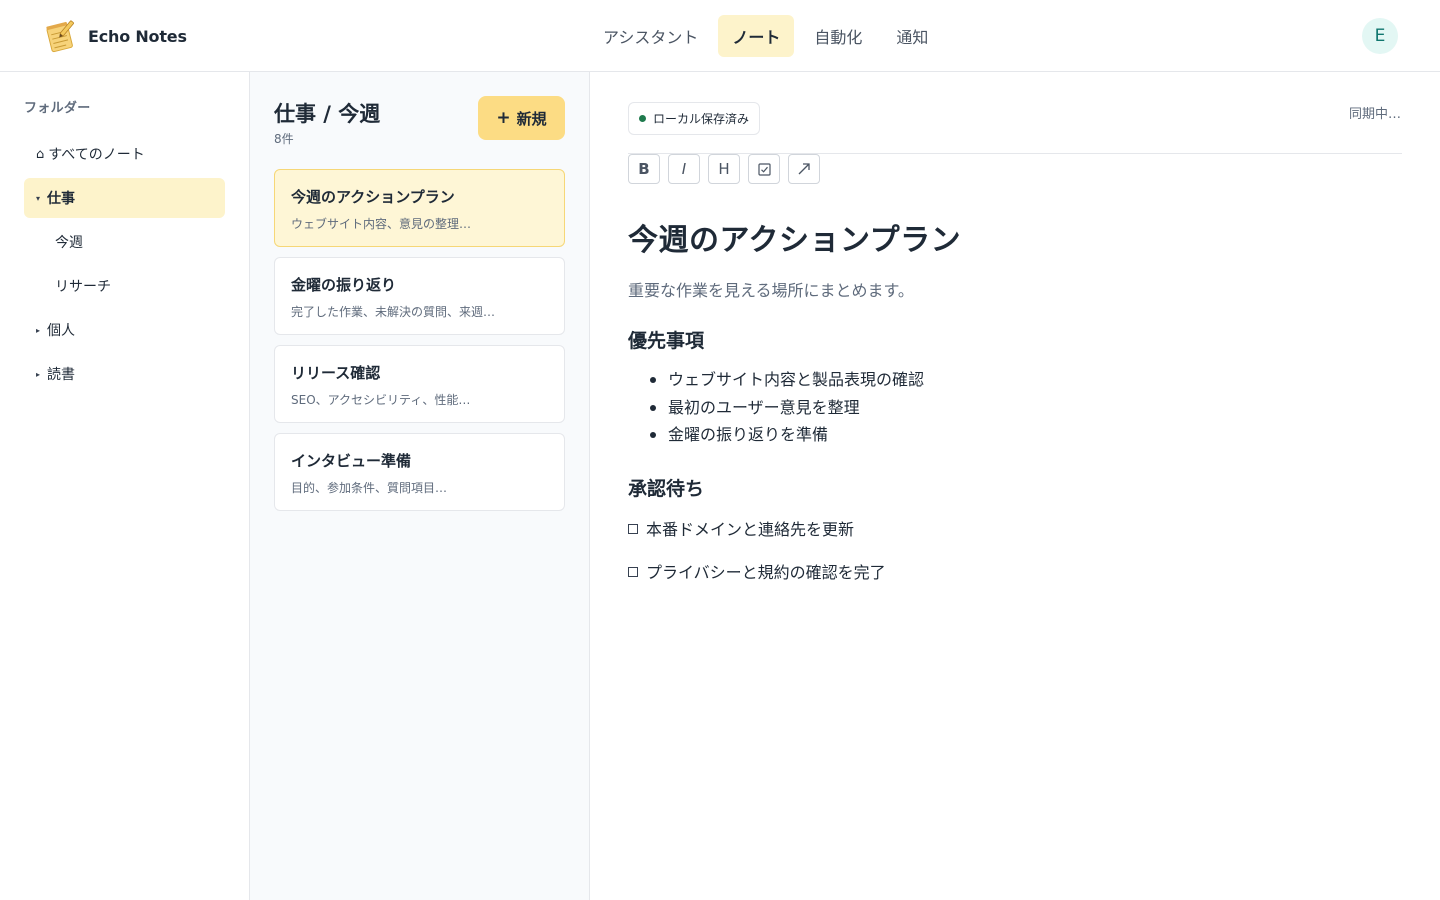 Image resolution: width=1440 pixels, height=900 pixels. Describe the element at coordinates (60, 36) in the screenshot. I see `notepad-logo-icon` at that location.